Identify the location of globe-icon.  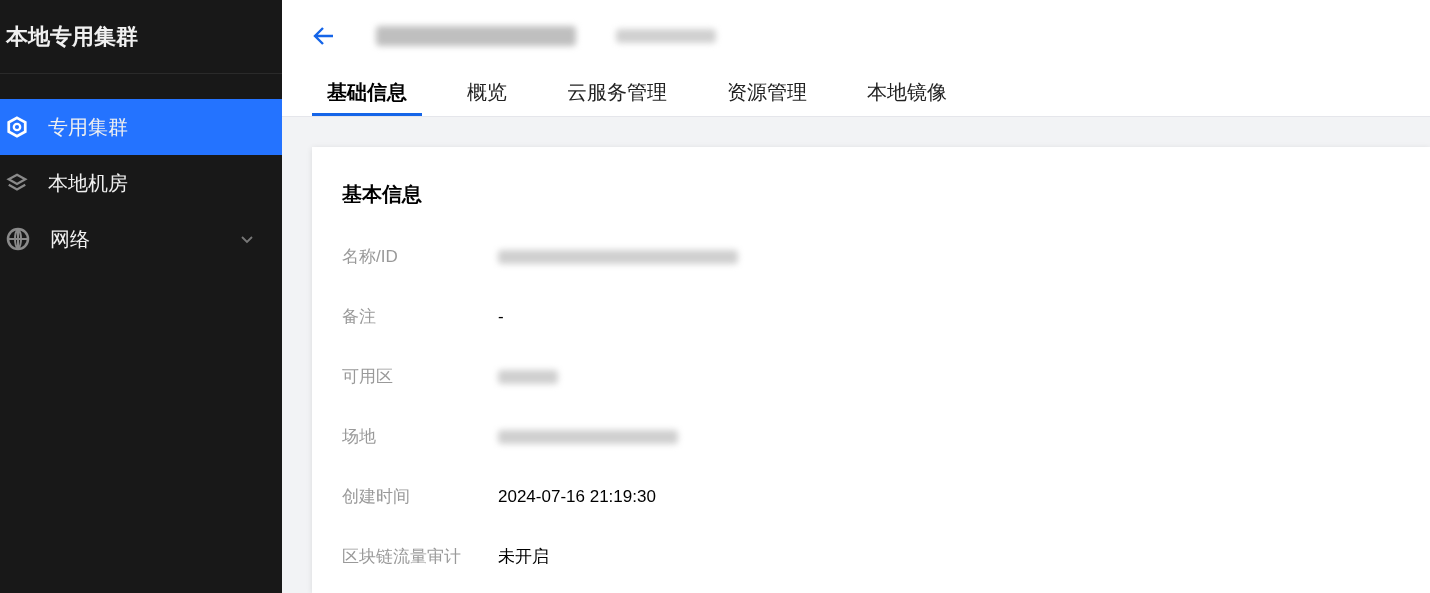
(18, 239).